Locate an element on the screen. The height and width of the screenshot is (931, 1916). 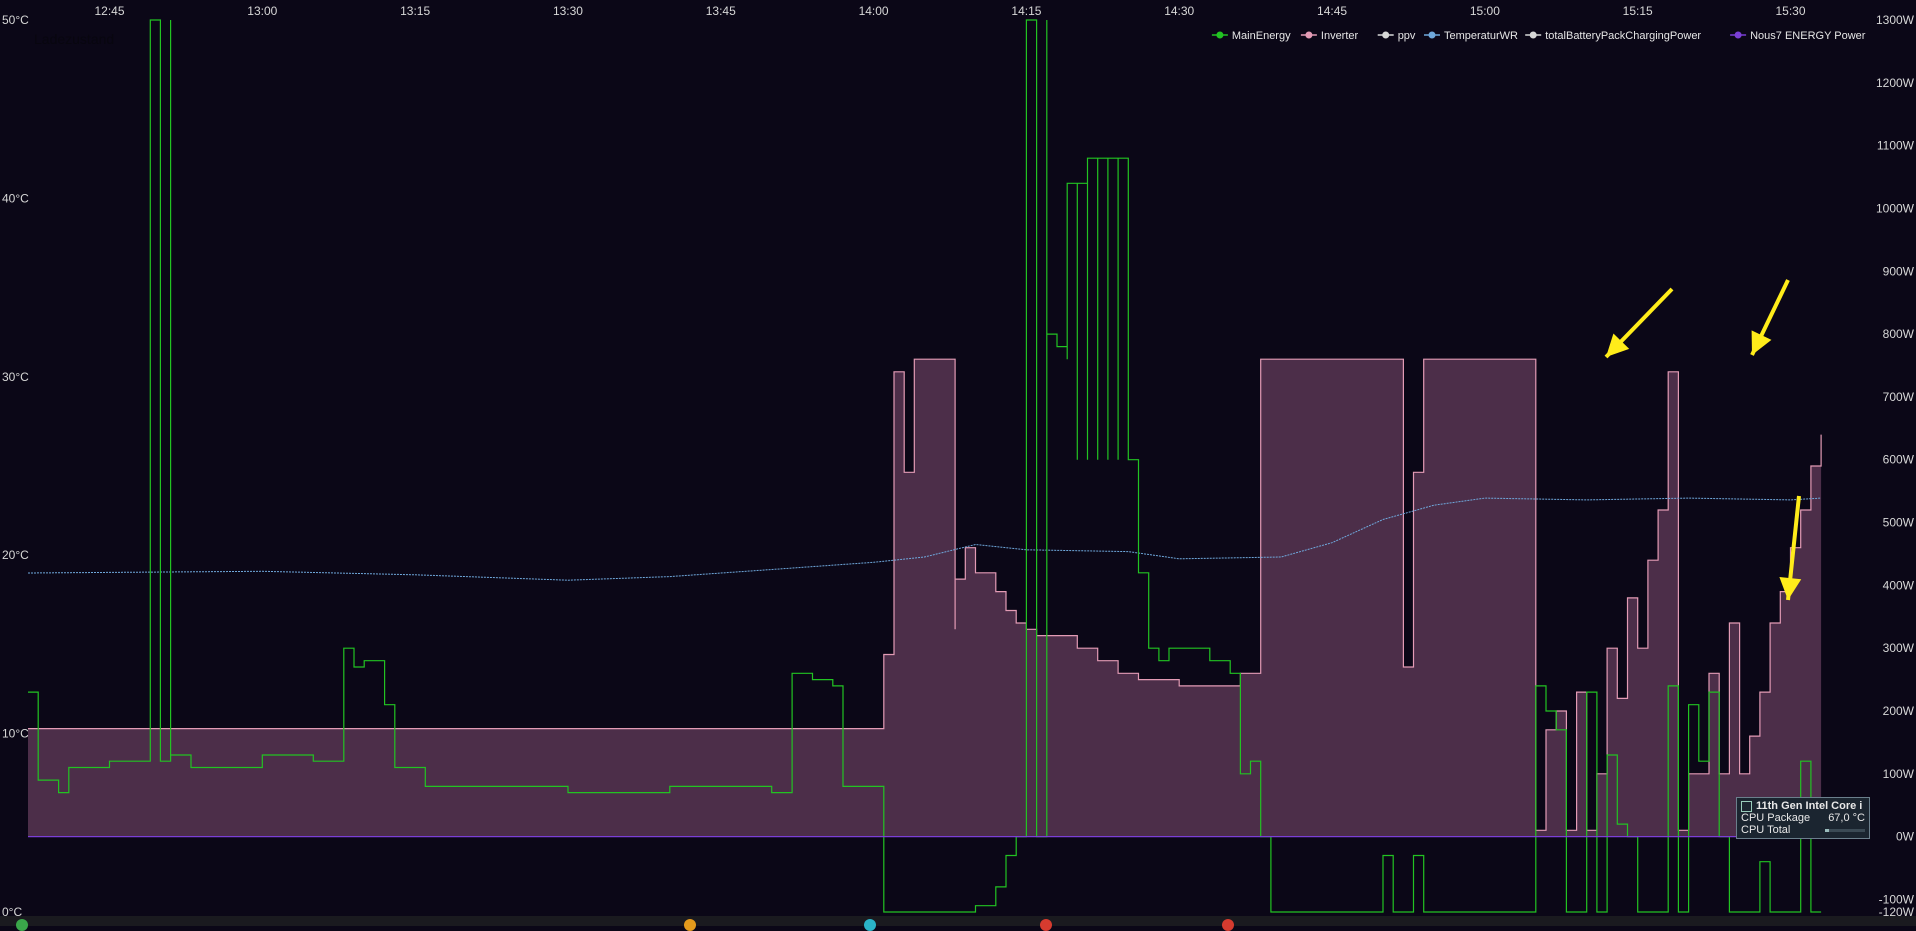
cpu-total-label: CPU Total is located at coordinates (1766, 830).